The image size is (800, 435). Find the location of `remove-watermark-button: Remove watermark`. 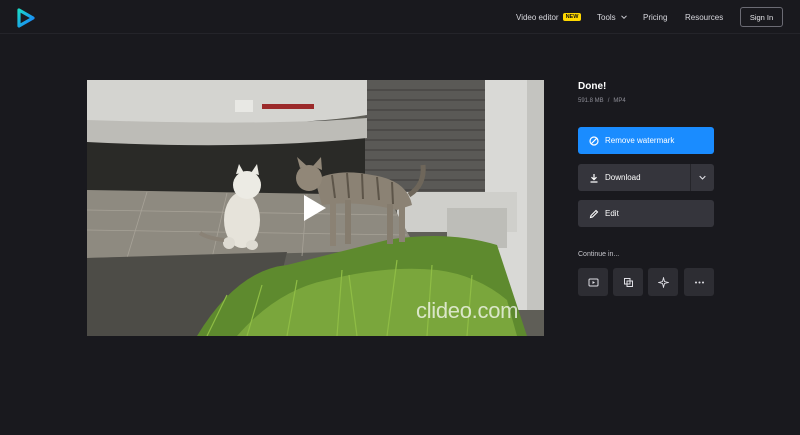

remove-watermark-button: Remove watermark is located at coordinates (646, 140).